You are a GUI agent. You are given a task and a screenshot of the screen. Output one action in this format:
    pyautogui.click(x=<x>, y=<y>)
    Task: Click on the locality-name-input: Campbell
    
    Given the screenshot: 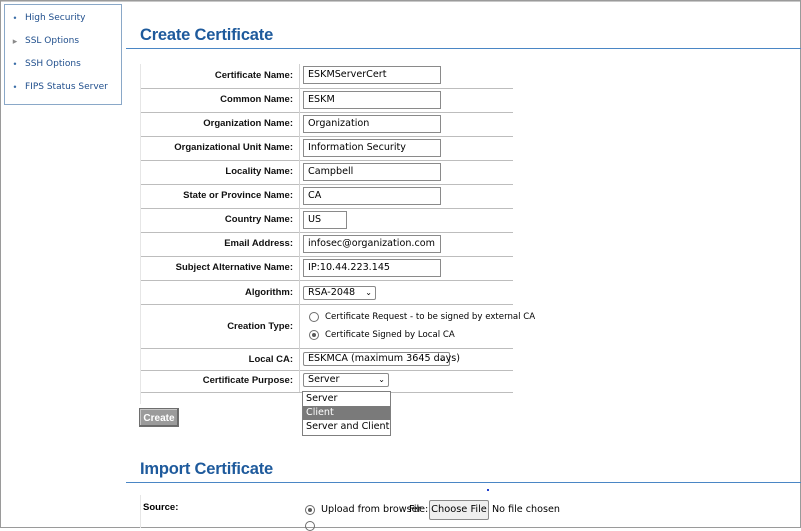 What is the action you would take?
    pyautogui.click(x=372, y=172)
    